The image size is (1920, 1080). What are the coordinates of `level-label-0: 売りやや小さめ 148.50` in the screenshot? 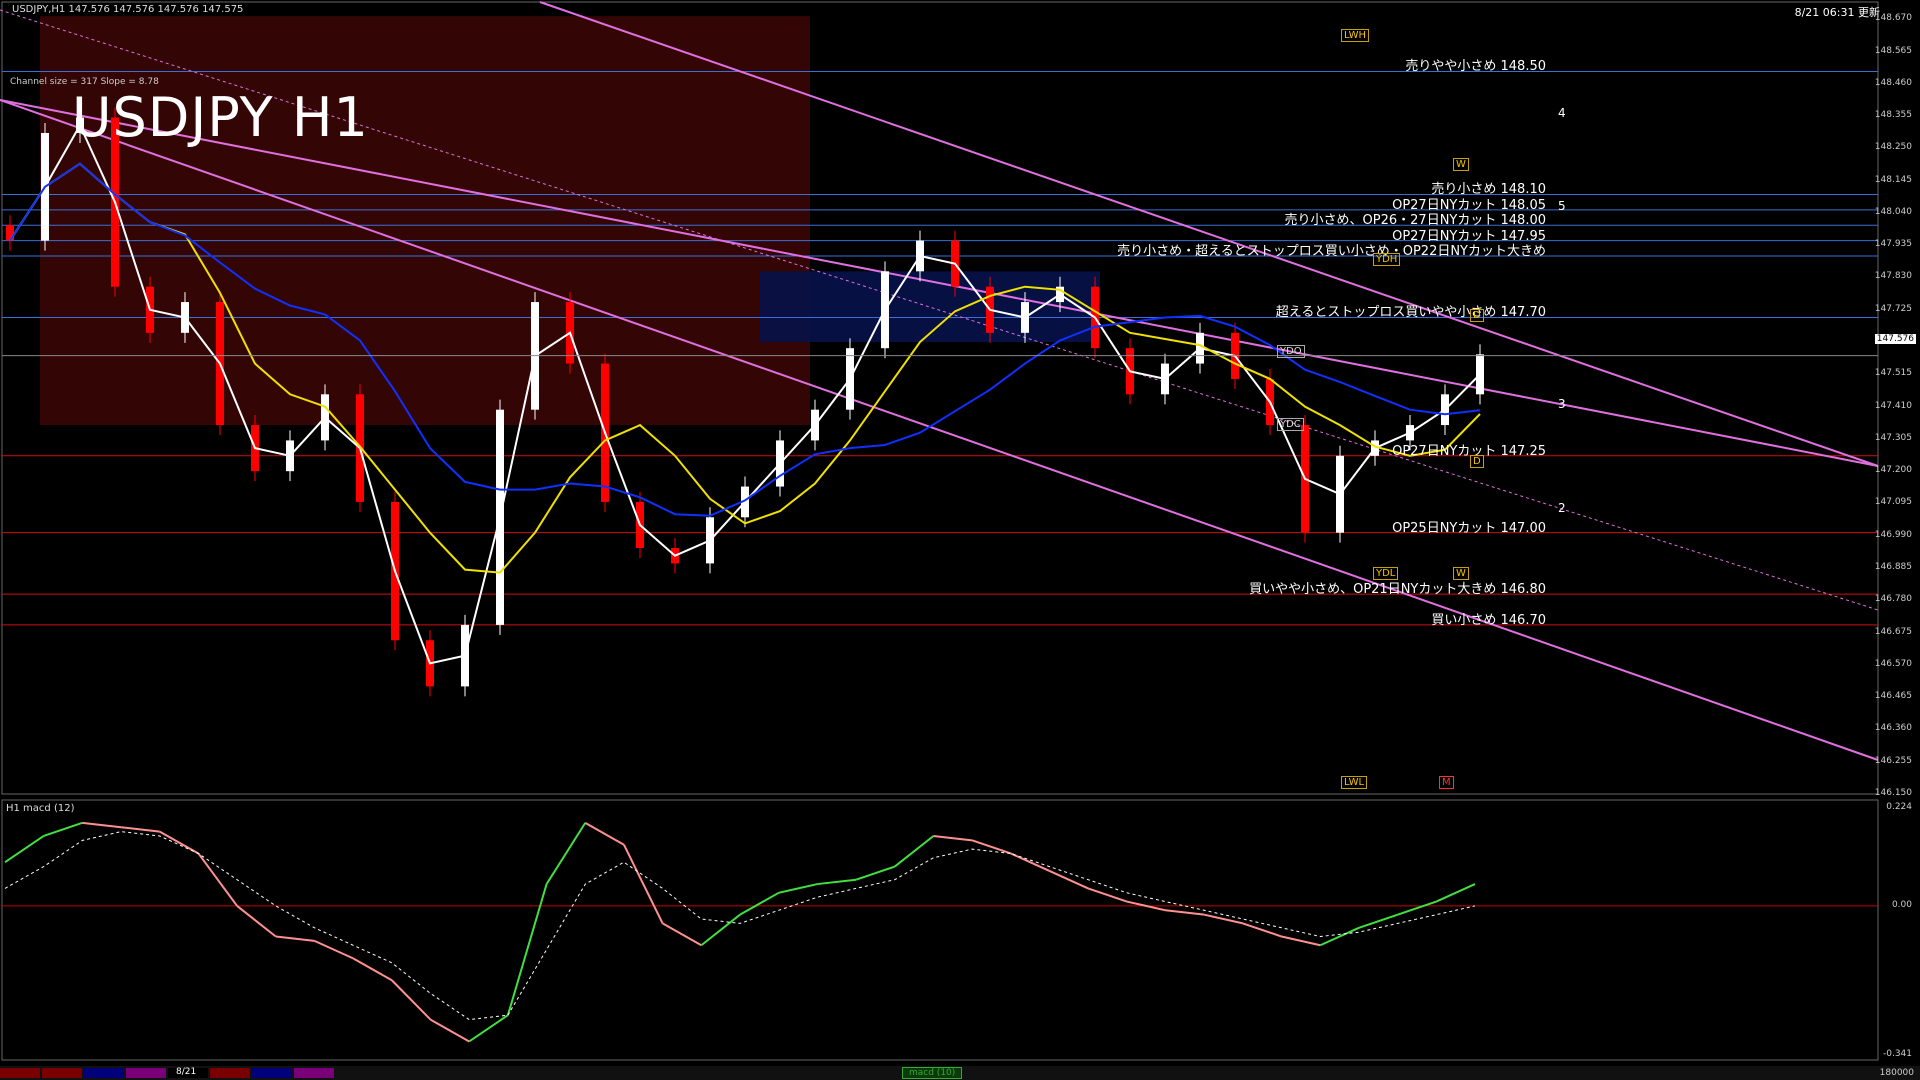 It's located at (1475, 67).